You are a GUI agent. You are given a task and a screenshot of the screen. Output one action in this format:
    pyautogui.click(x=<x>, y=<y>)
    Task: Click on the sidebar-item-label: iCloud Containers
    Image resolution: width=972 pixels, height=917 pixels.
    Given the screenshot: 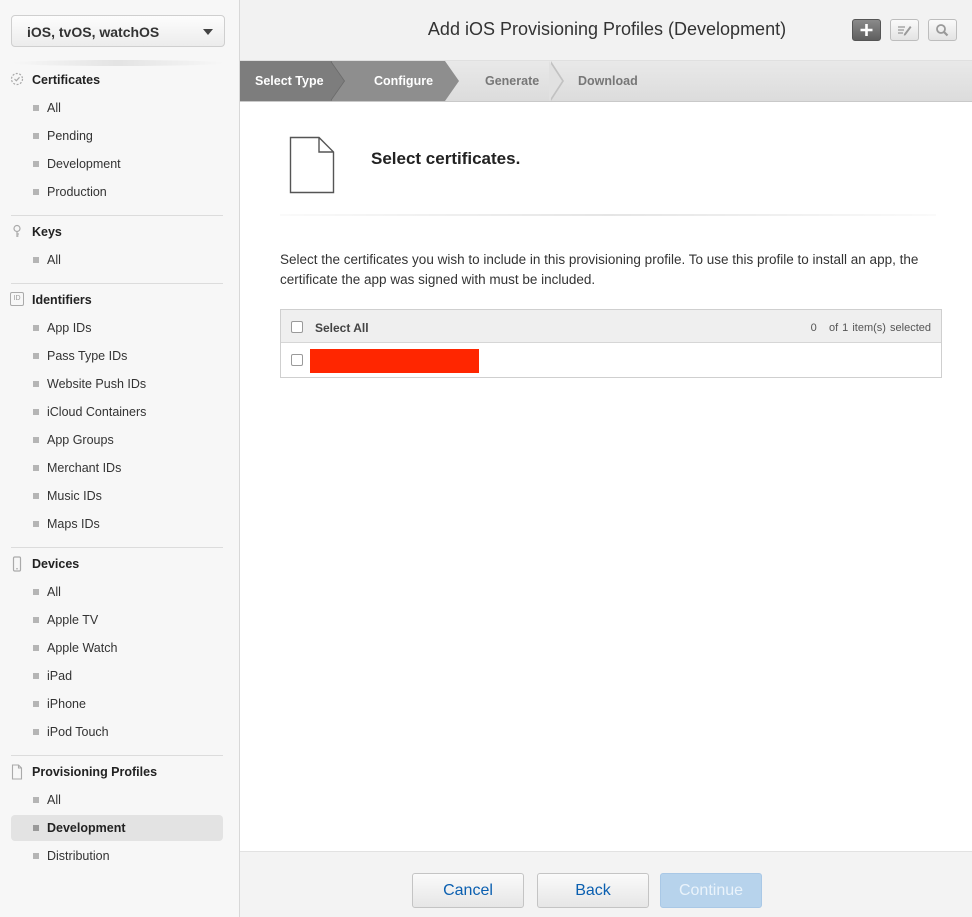 What is the action you would take?
    pyautogui.click(x=97, y=412)
    